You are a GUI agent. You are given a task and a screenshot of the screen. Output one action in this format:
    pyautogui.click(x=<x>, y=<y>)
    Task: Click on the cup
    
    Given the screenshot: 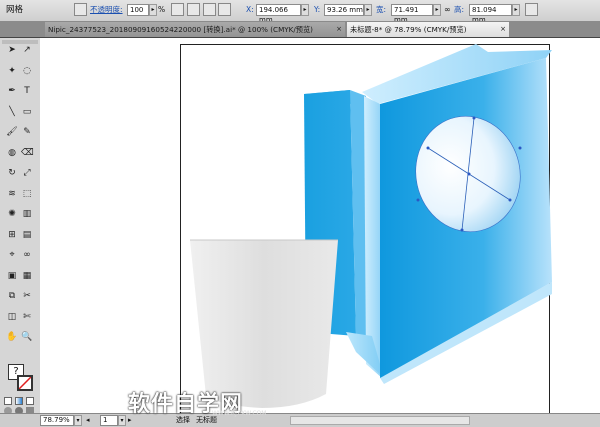 What is the action you would take?
    pyautogui.click(x=264, y=324)
    